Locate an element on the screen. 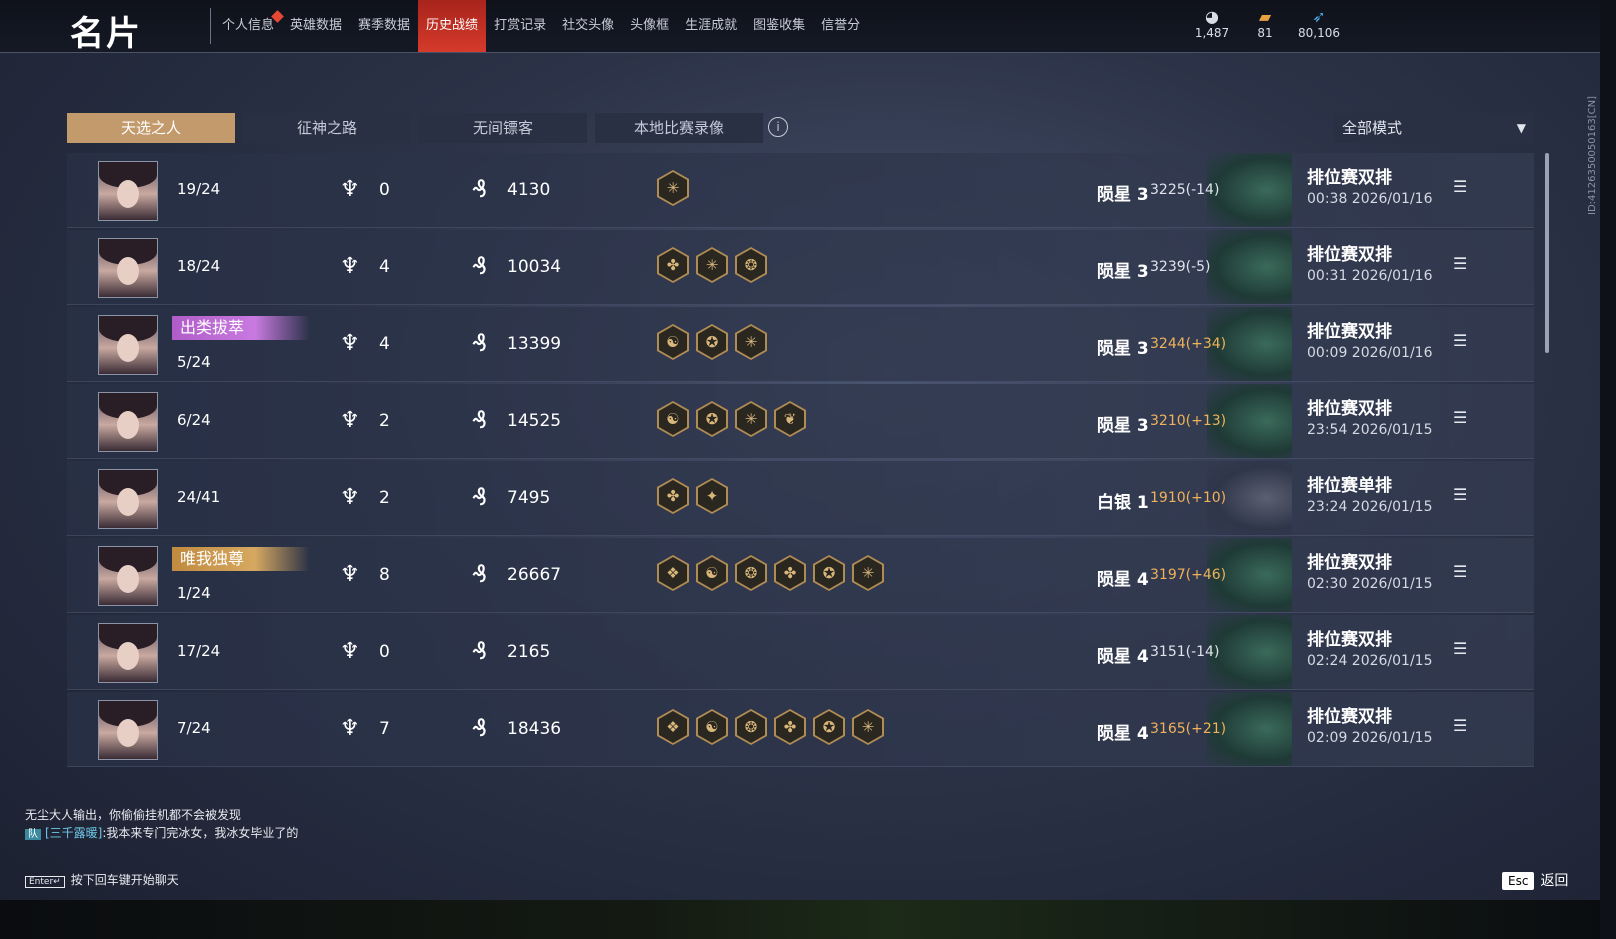 This screenshot has width=1616, height=939. nav-tab-4: 打赏记录 is located at coordinates (520, 26).